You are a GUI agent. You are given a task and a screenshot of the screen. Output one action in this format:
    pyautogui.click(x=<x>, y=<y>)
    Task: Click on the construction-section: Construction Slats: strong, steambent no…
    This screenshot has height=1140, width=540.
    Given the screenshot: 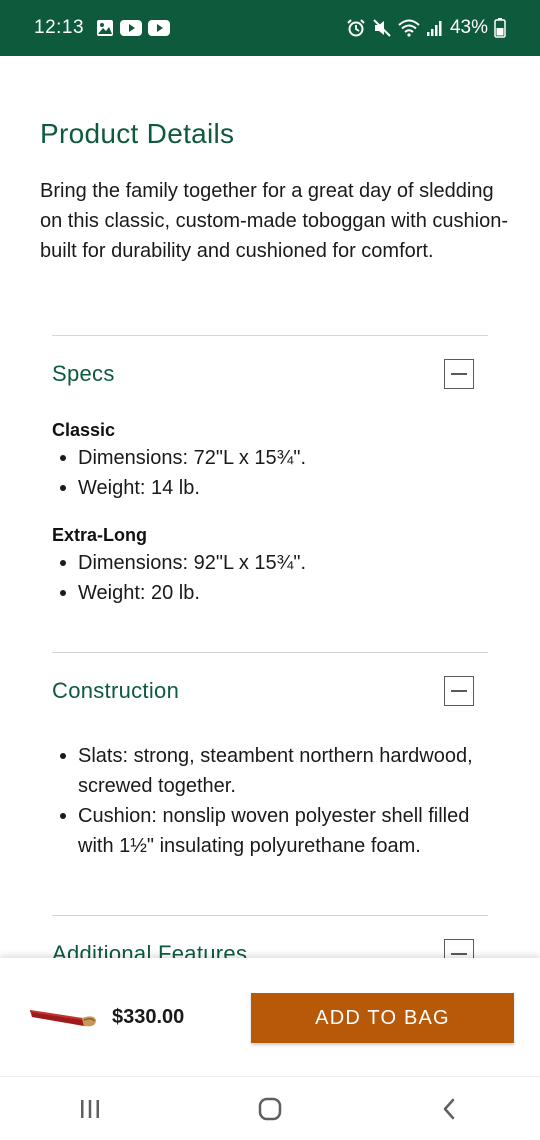 What is the action you would take?
    pyautogui.click(x=270, y=756)
    